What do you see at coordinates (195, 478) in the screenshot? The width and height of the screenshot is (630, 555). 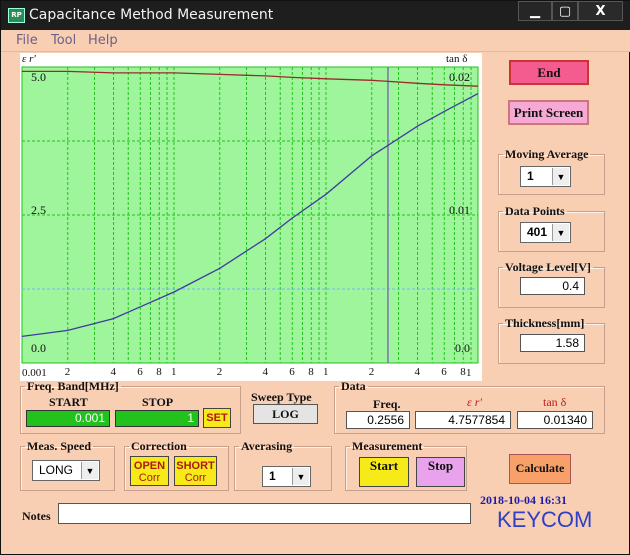 I see `short-corr-line2: Corr` at bounding box center [195, 478].